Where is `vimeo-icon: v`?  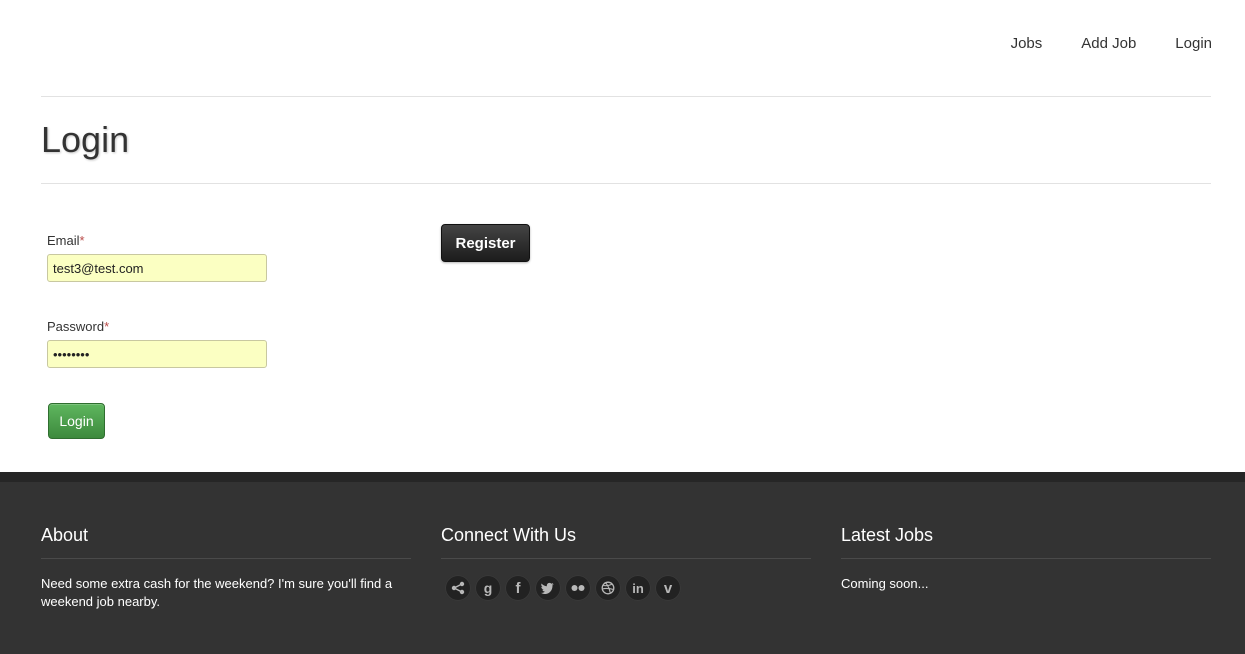 vimeo-icon: v is located at coordinates (668, 588).